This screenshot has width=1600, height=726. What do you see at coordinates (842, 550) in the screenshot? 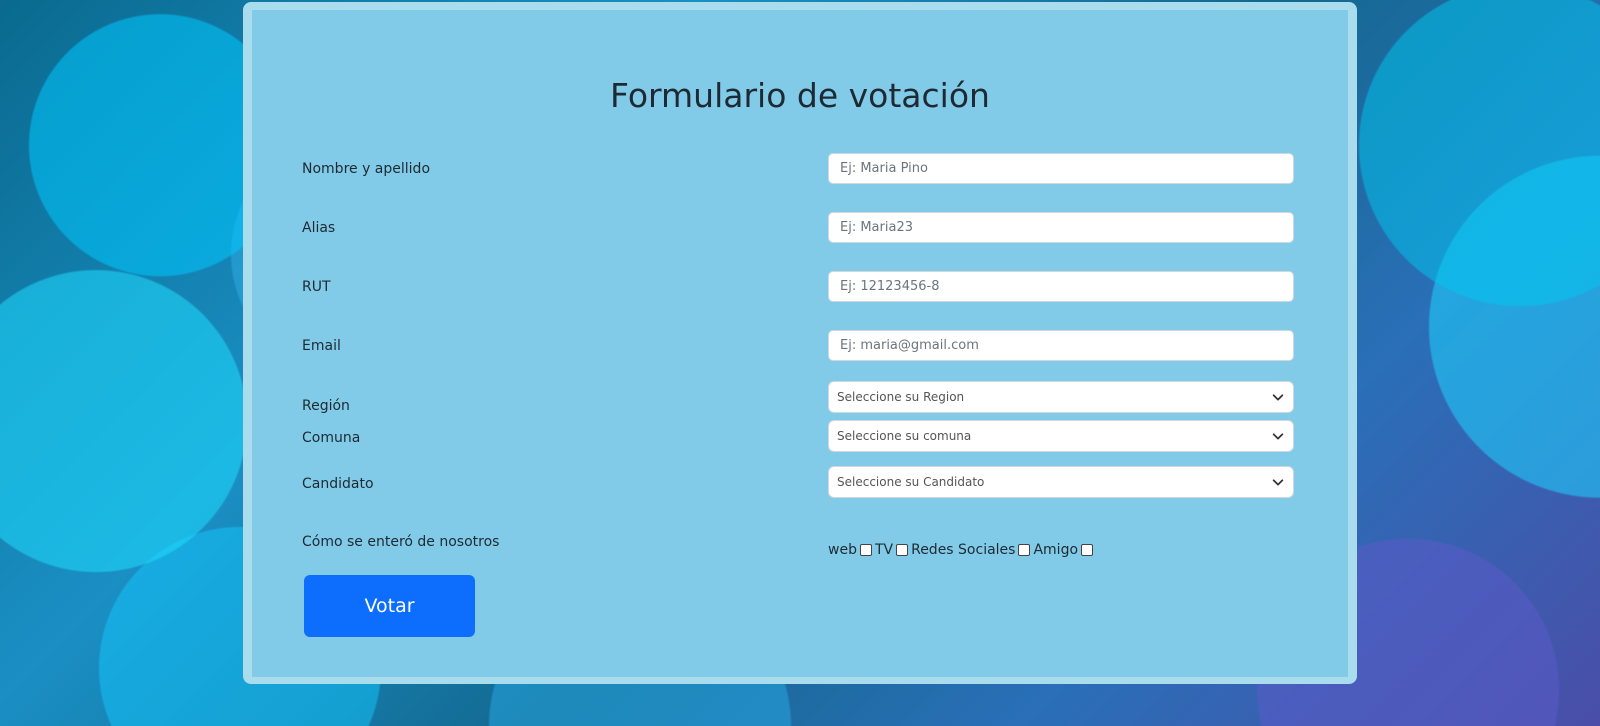
I see `option-web-label: web` at bounding box center [842, 550].